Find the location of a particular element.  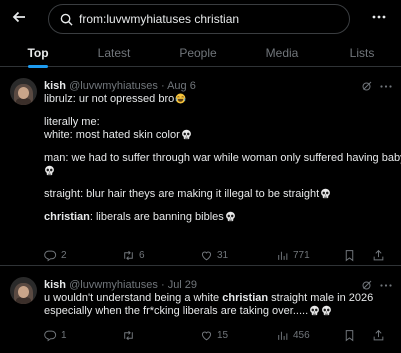

retweet-count: 6 is located at coordinates (142, 255).